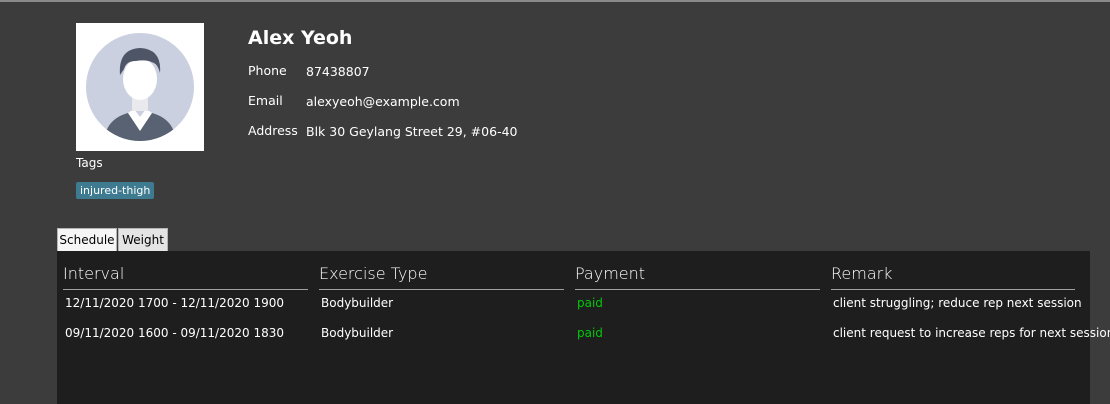  What do you see at coordinates (412, 131) in the screenshot?
I see `address-value: Blk 30 Geylang Street 29, #06-40` at bounding box center [412, 131].